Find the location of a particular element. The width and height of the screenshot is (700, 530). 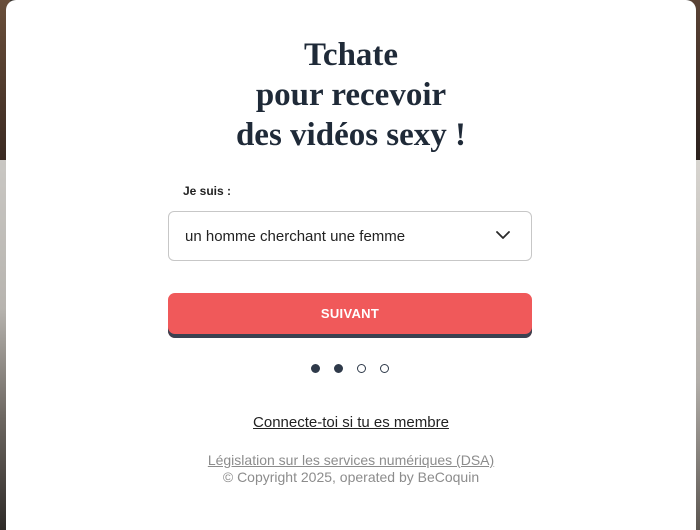

copyright-text: © Copyright 2025, operated by BeCoquin is located at coordinates (351, 477).